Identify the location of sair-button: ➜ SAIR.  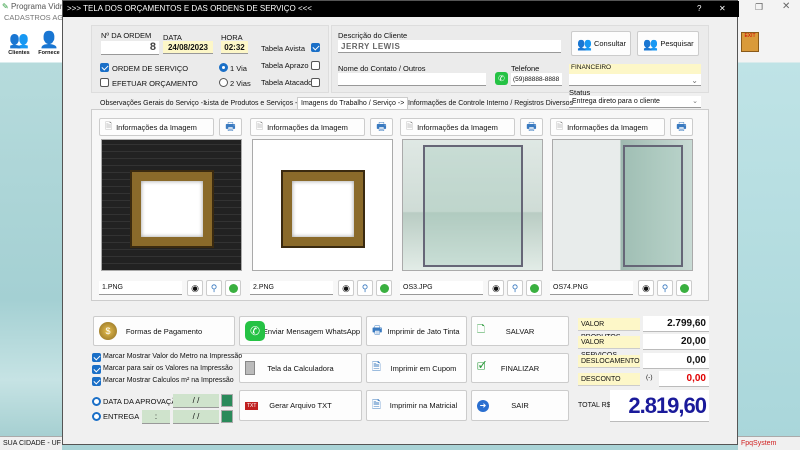
(520, 405).